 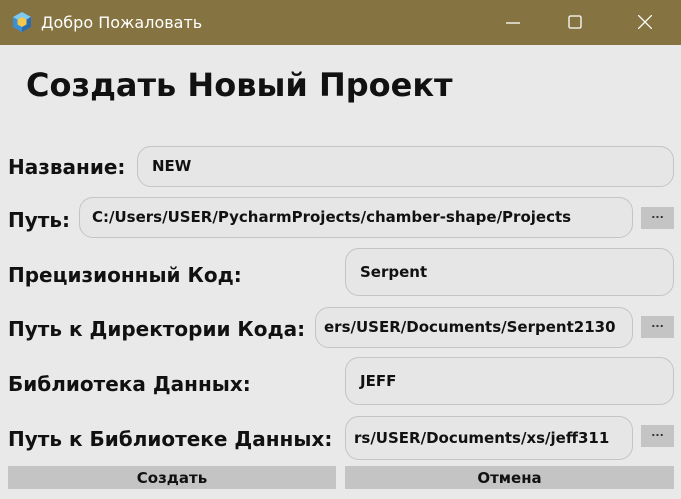 I want to click on cancel-button: Отмена, so click(x=509, y=477).